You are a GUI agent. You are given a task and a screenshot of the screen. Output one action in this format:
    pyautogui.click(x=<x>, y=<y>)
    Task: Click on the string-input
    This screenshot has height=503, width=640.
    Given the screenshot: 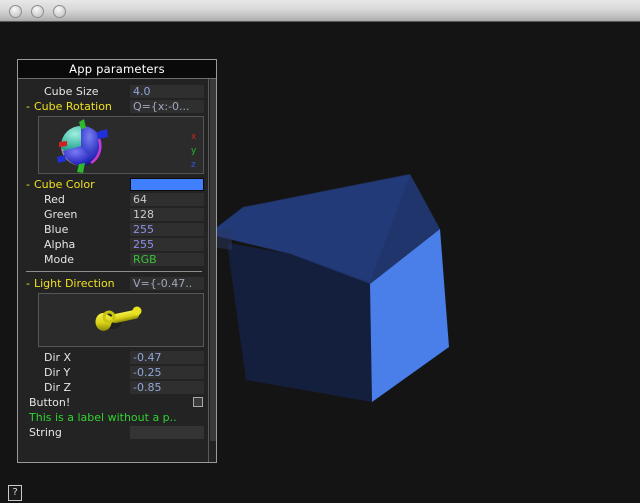 What is the action you would take?
    pyautogui.click(x=167, y=432)
    